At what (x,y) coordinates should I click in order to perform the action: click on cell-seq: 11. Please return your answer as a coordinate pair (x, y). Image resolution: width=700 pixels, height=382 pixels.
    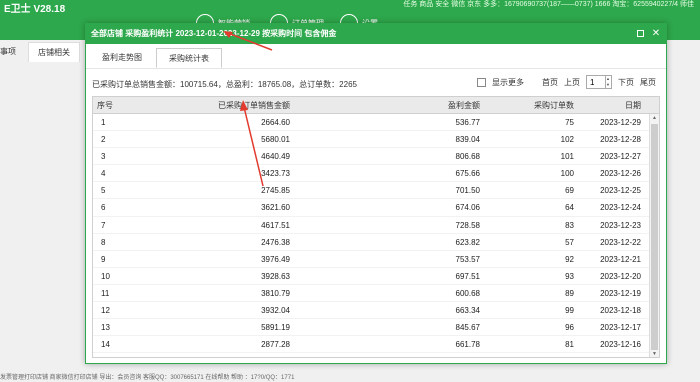
    Looking at the image, I should click on (105, 293).